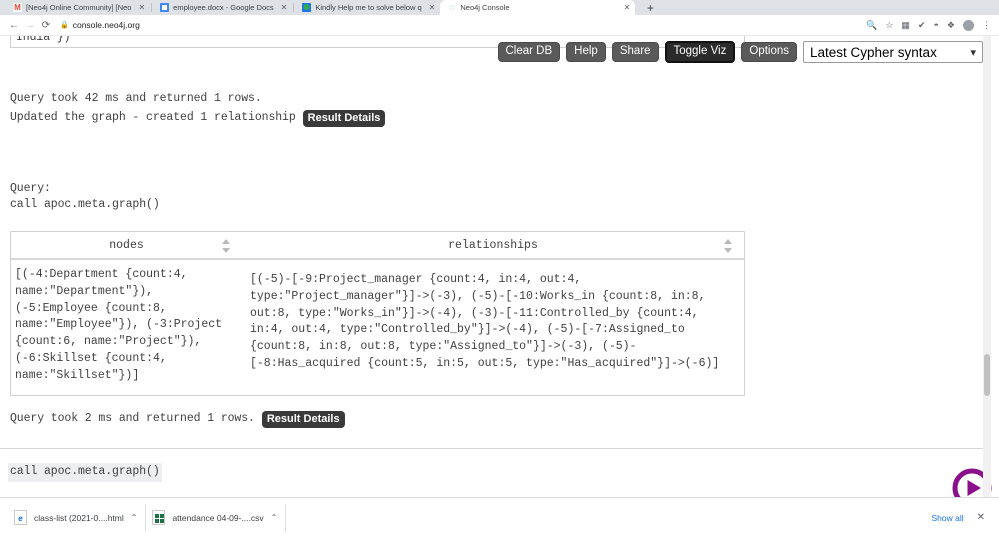  I want to click on download-item-0: class-list (2021-0....html ⌃, so click(77, 517).